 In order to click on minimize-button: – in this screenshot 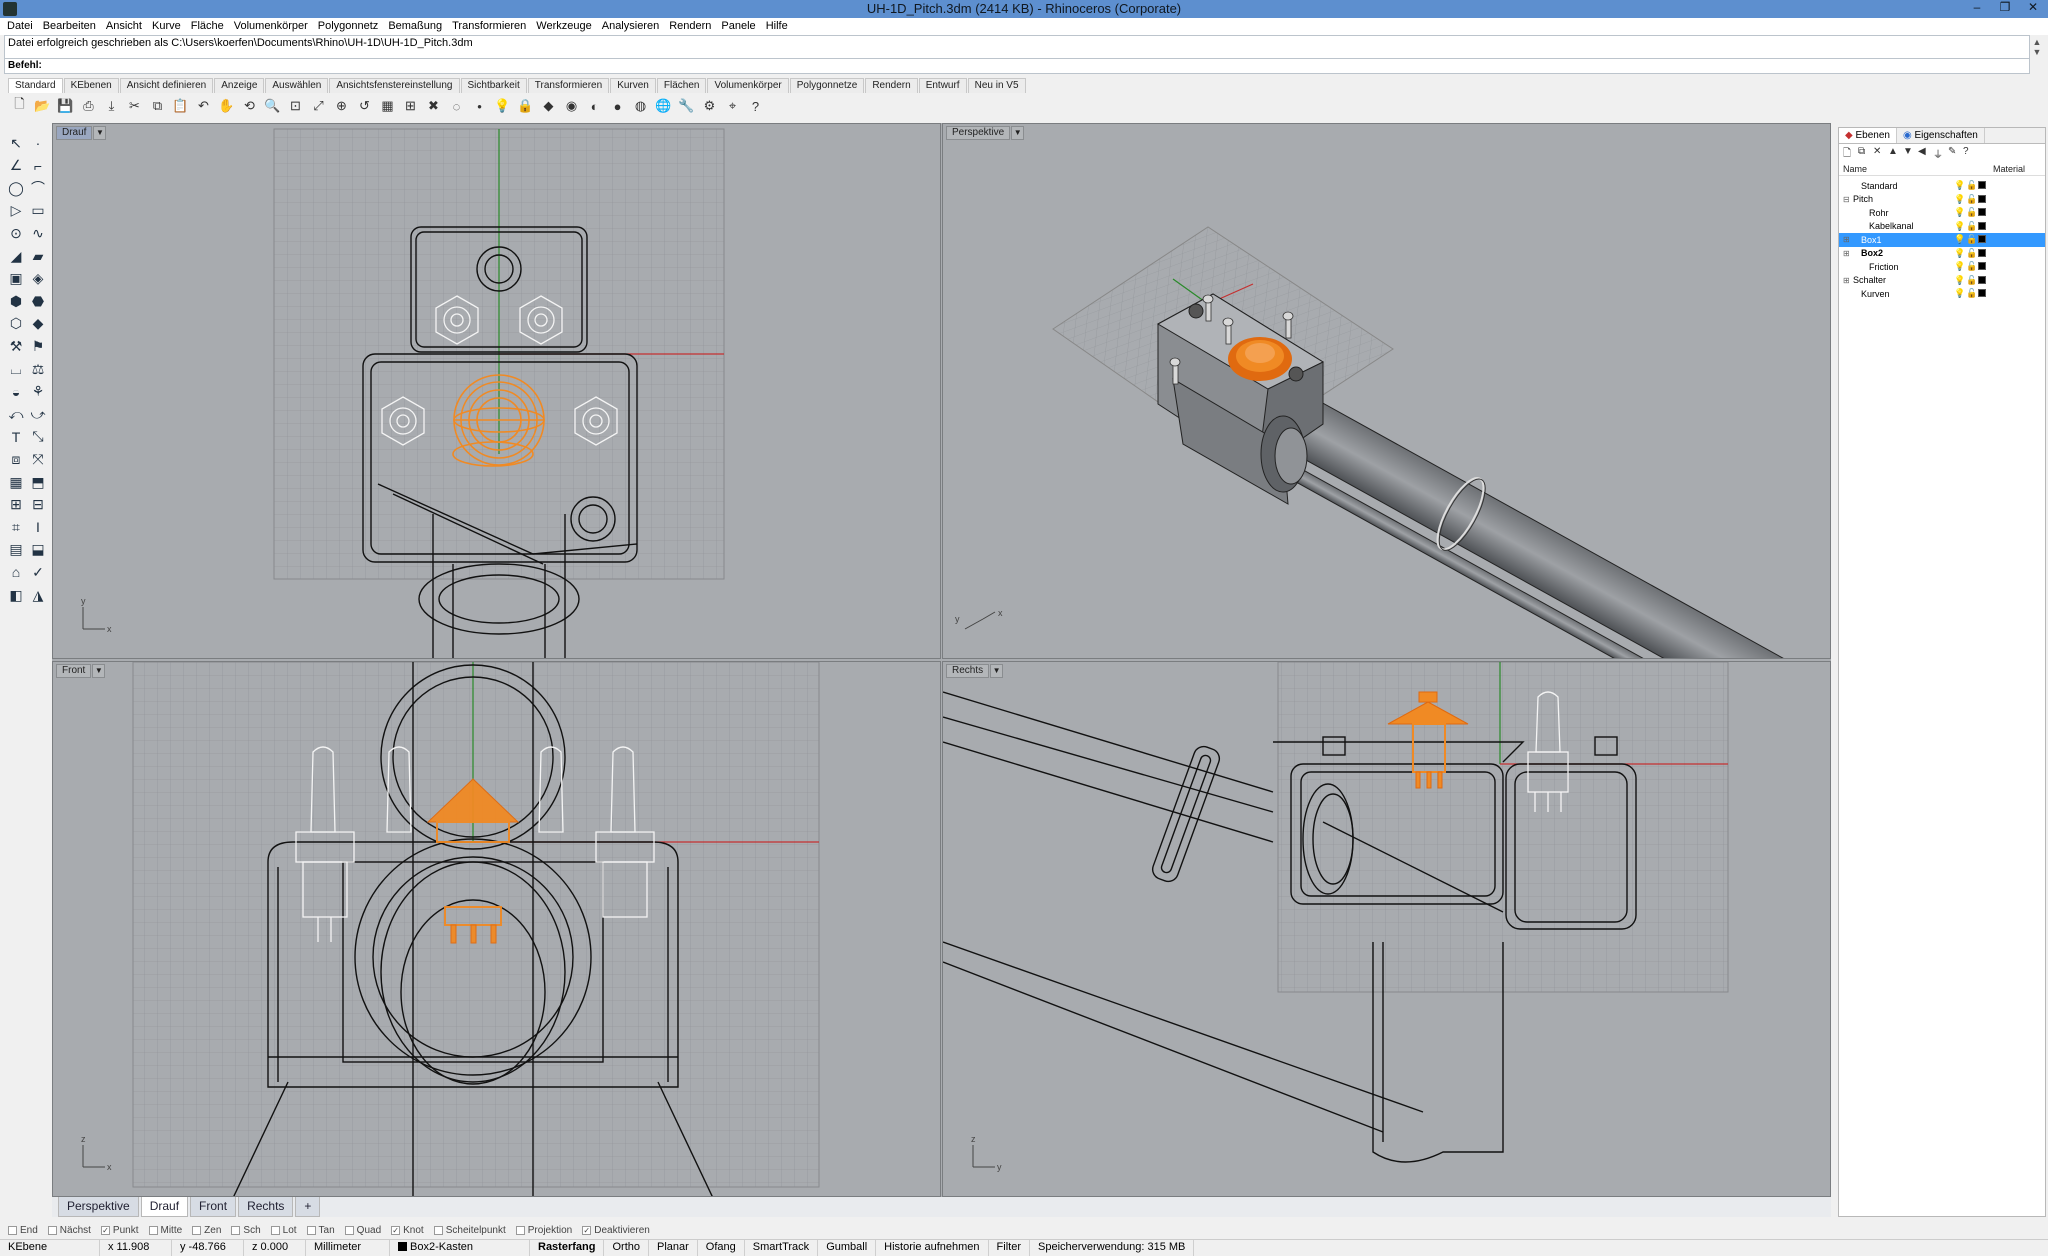, I will do `click(1977, 9)`.